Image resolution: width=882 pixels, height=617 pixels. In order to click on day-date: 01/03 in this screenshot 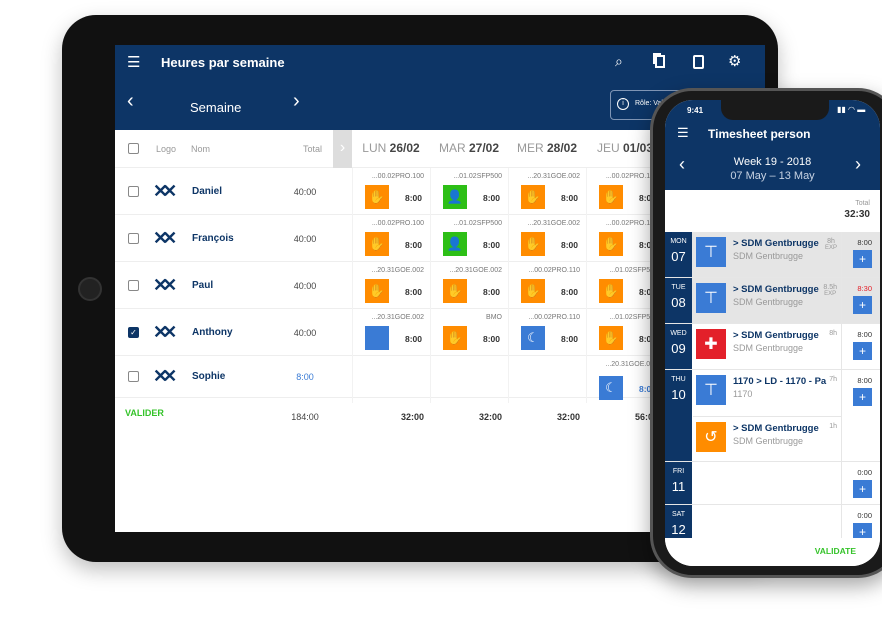, I will do `click(638, 148)`.